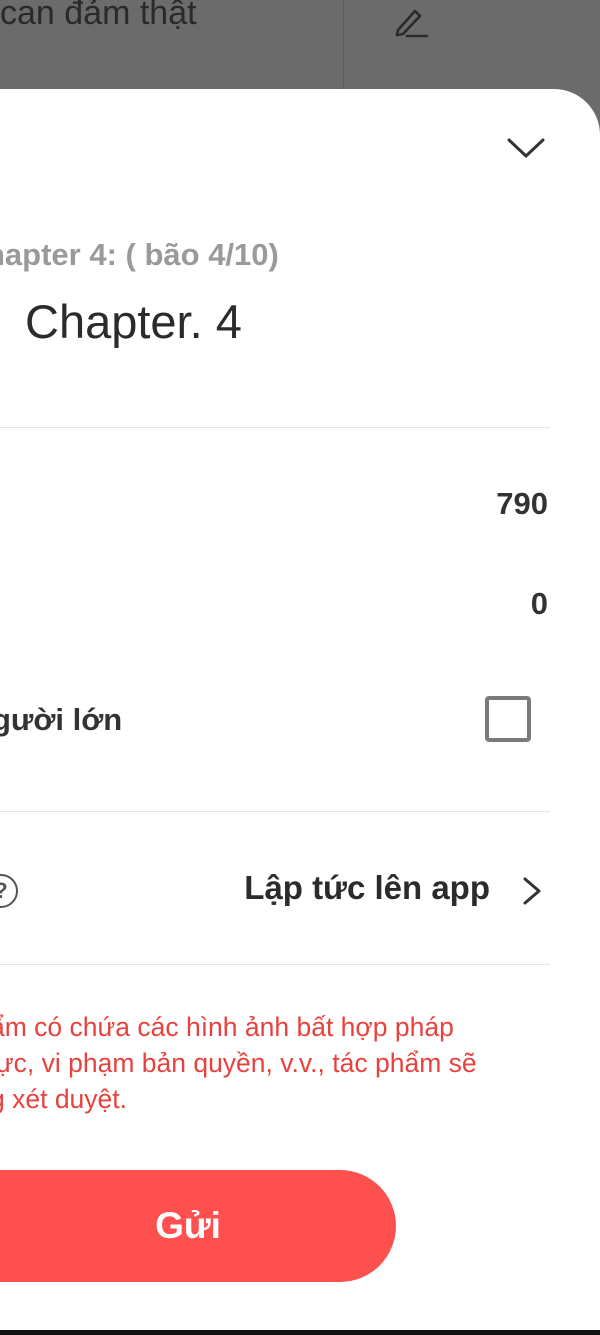 The height and width of the screenshot is (1335, 600). Describe the element at coordinates (300, 45) in the screenshot. I see `background-title-row: can đảm thật` at that location.